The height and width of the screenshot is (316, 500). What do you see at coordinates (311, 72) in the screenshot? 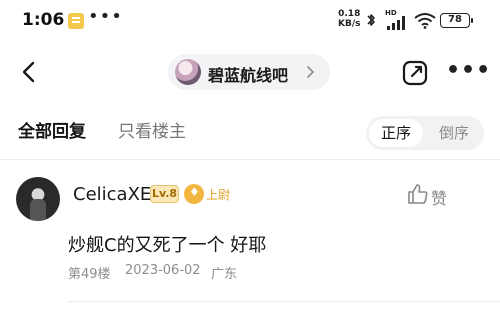
I see `chevron-right-icon` at bounding box center [311, 72].